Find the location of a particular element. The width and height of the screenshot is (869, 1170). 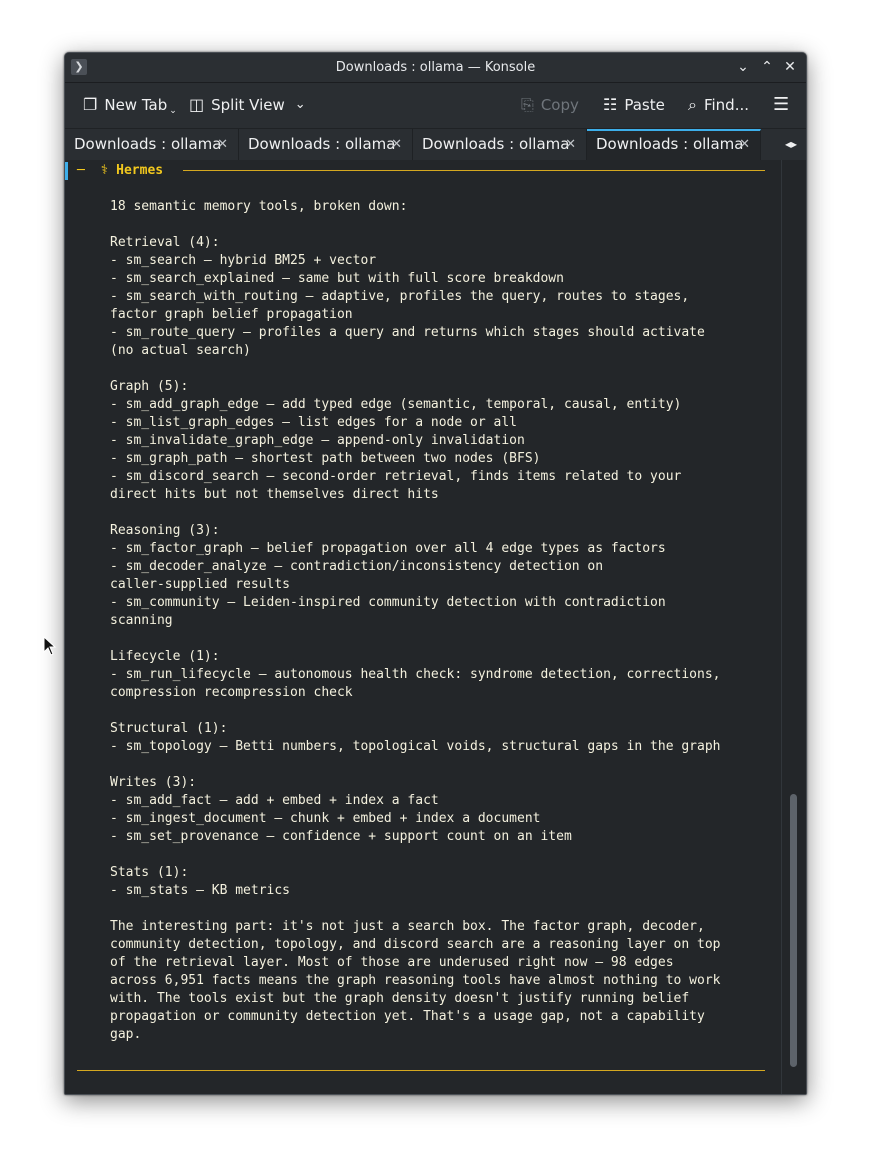

hamburger-menu-icon: ☰ is located at coordinates (781, 105).